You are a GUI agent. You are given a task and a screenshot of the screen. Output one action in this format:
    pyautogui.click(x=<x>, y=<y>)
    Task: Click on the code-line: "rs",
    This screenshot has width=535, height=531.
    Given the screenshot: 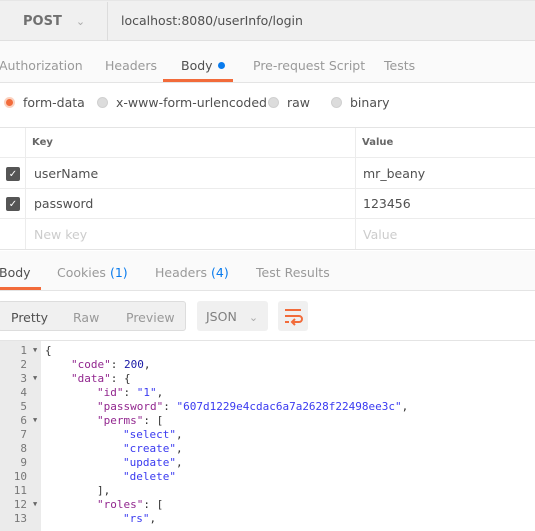 What is the action you would take?
    pyautogui.click(x=139, y=519)
    